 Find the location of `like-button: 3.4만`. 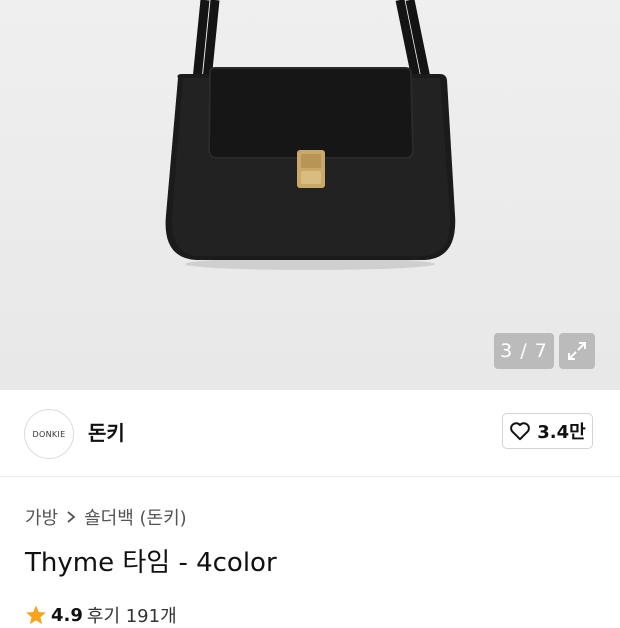

like-button: 3.4만 is located at coordinates (547, 431).